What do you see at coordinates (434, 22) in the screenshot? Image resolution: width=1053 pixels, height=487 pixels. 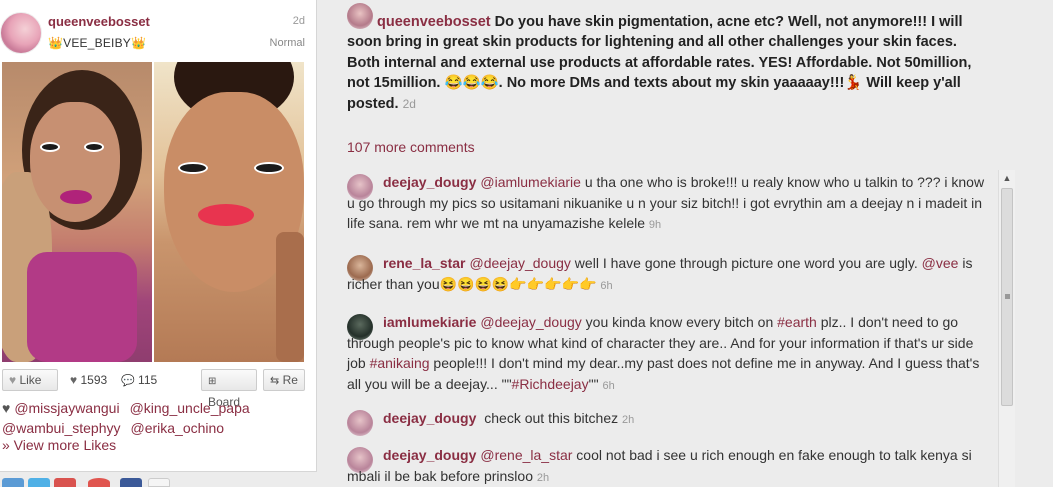 I see `caption-username: queenveebosset` at bounding box center [434, 22].